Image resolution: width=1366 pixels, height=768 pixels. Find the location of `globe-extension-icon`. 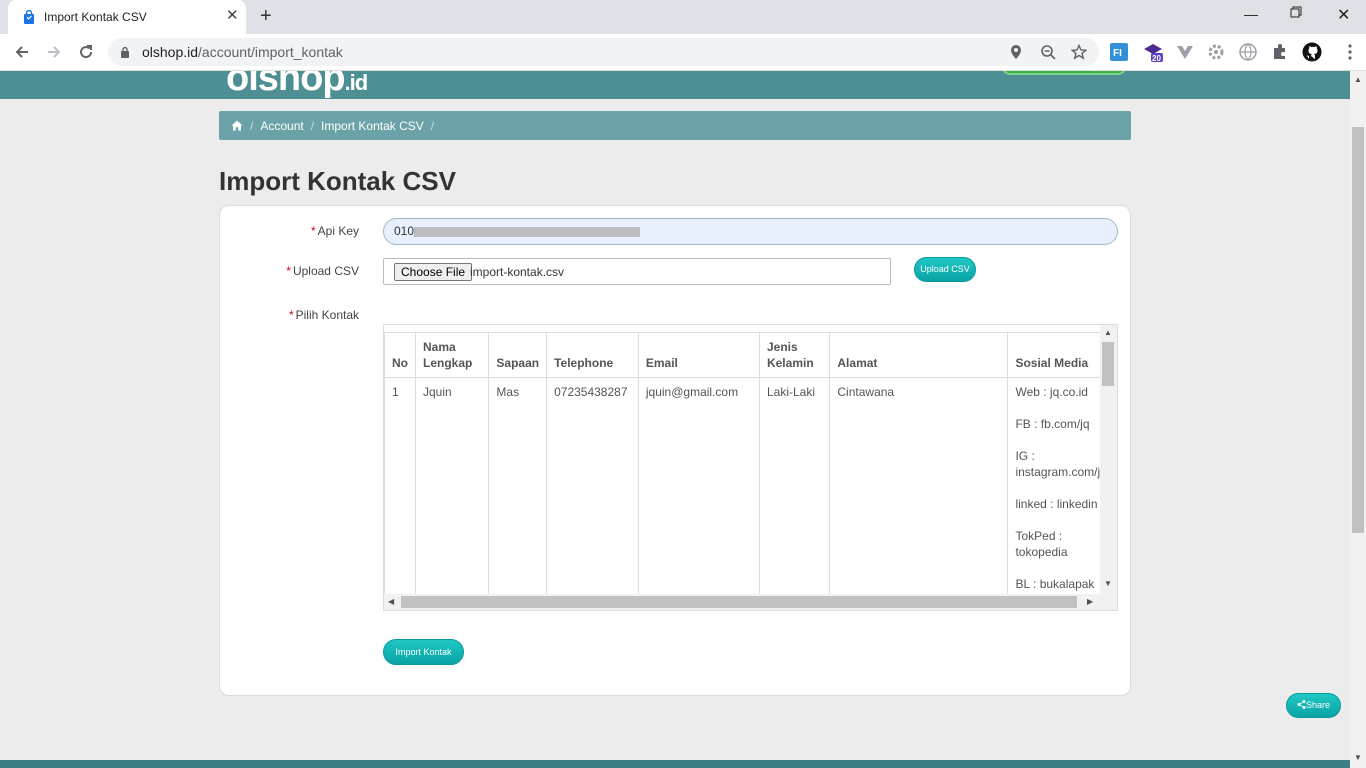

globe-extension-icon is located at coordinates (1248, 52).